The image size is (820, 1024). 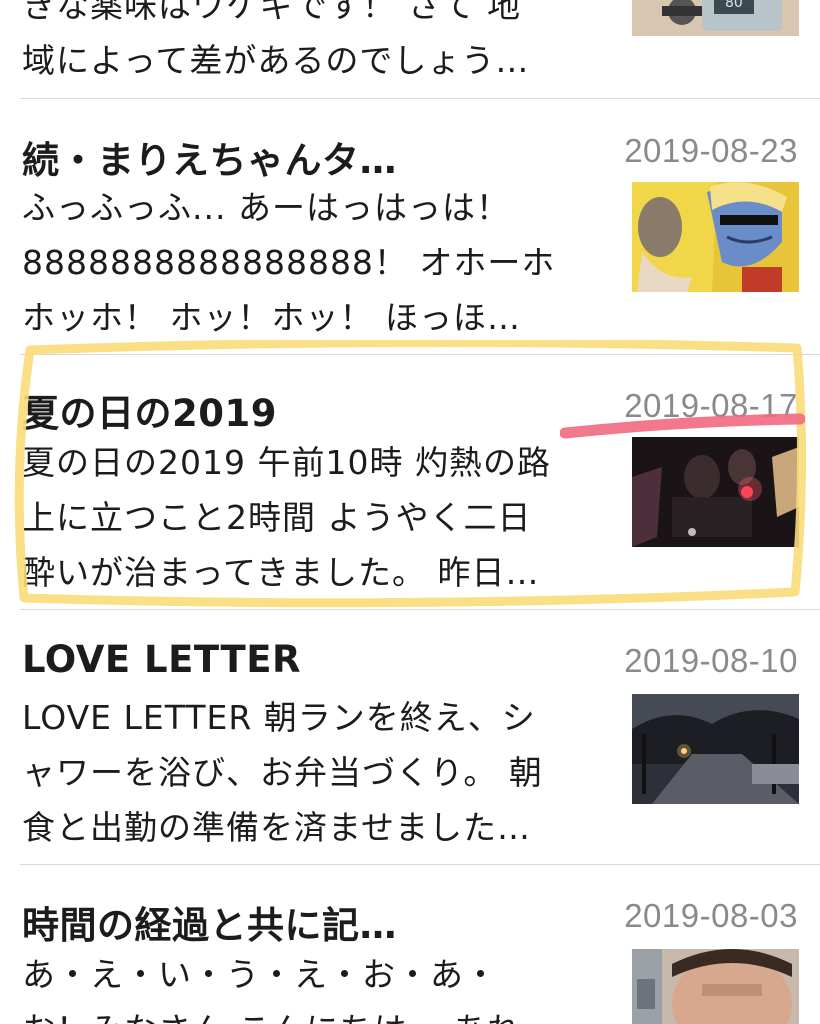 I want to click on article-entry: きな薬味はワケギです！ さて 地 域によって差があるのでしょう… 80, so click(x=410, y=50).